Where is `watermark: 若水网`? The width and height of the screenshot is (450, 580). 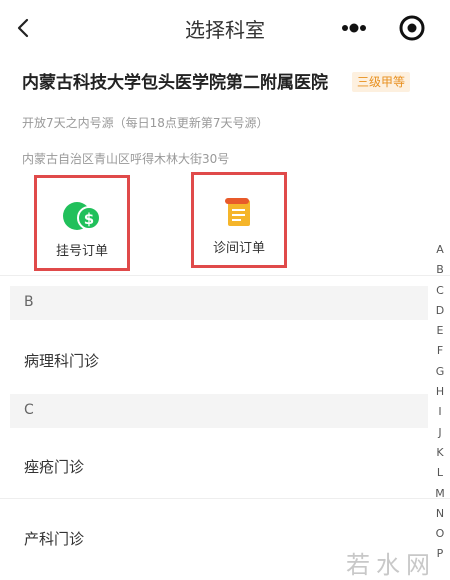
watermark: 若水网 is located at coordinates (391, 565).